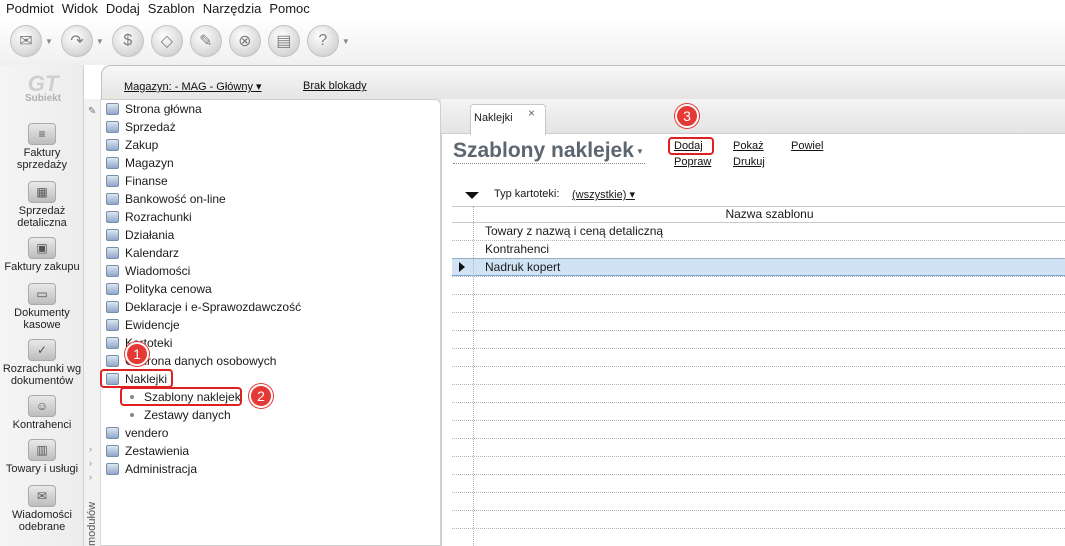  Describe the element at coordinates (137, 433) in the screenshot. I see `tree-item-vendero: vendero` at that location.